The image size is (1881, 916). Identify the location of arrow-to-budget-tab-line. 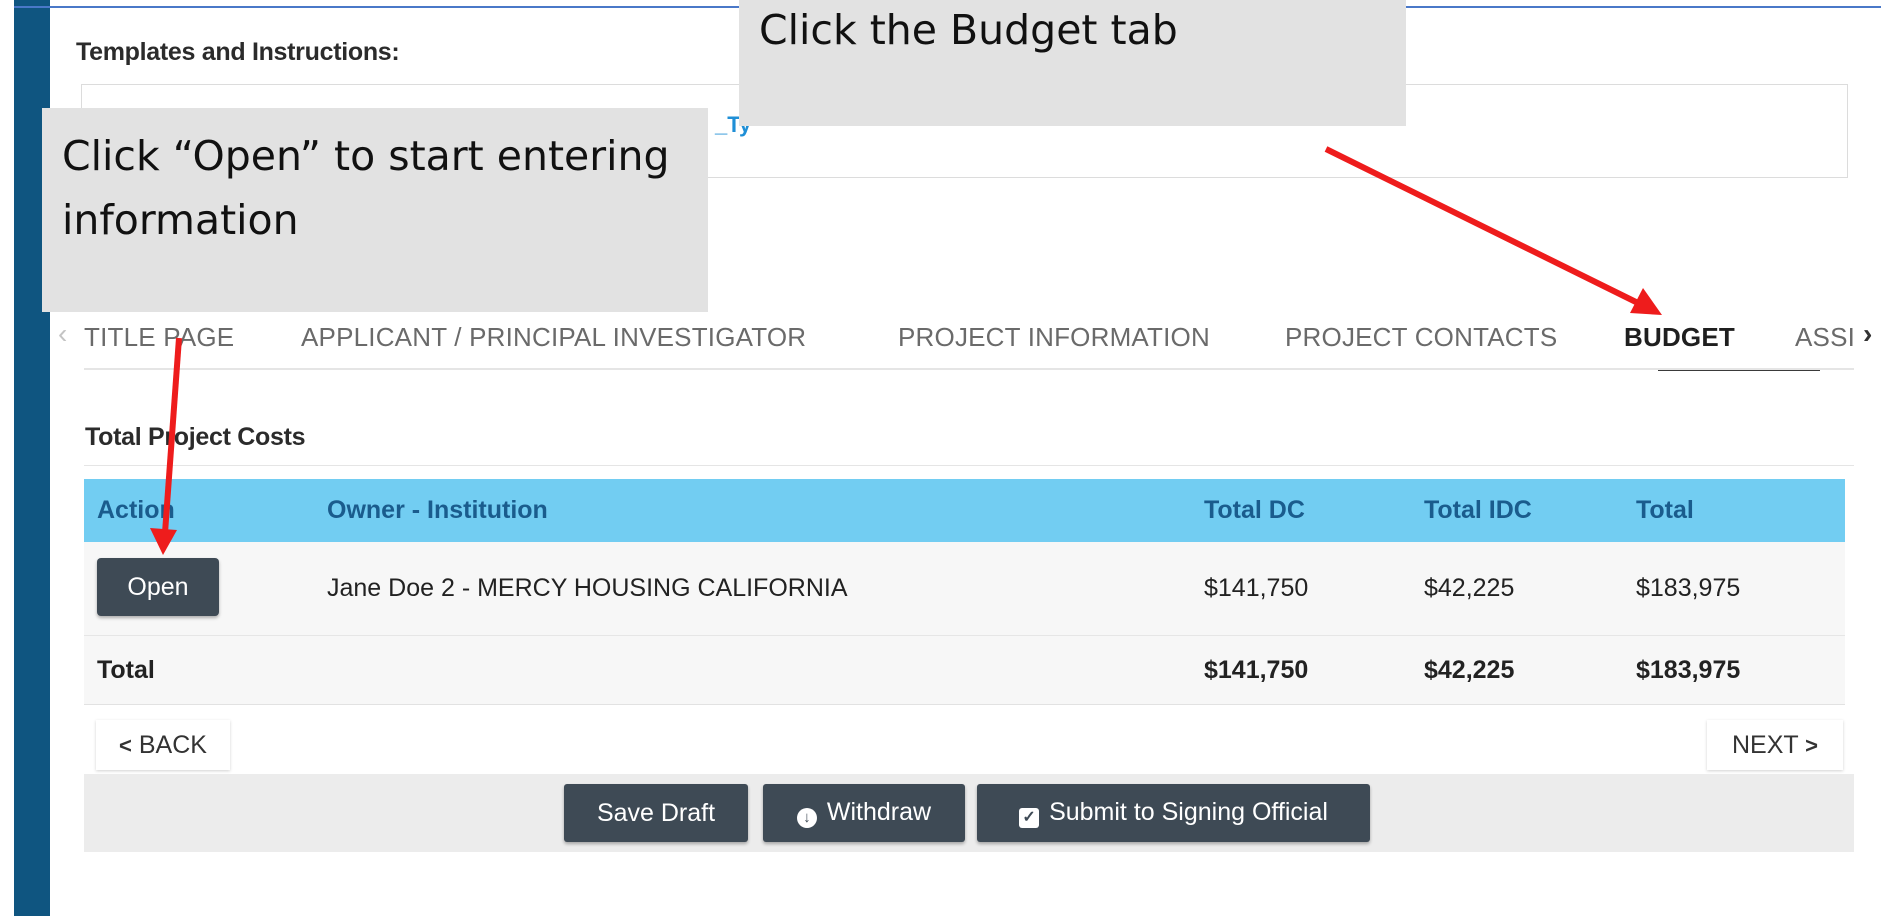
(1483, 226).